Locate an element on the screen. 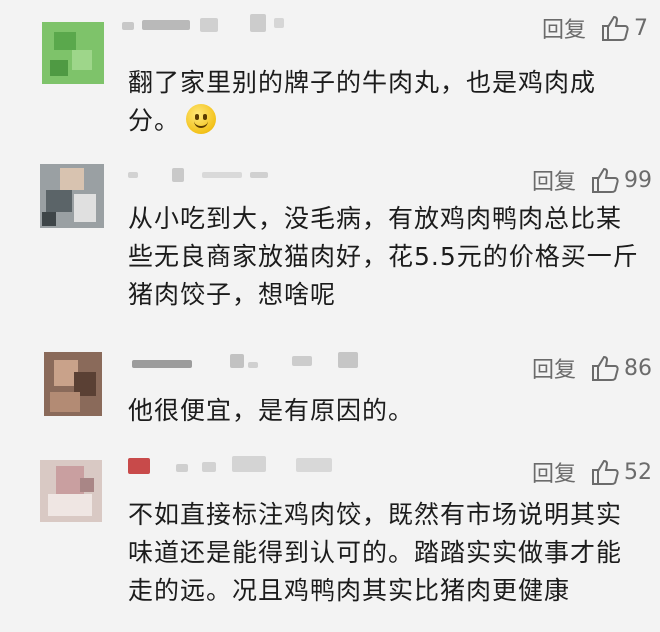  comment-actions: 回复 7 is located at coordinates (595, 28).